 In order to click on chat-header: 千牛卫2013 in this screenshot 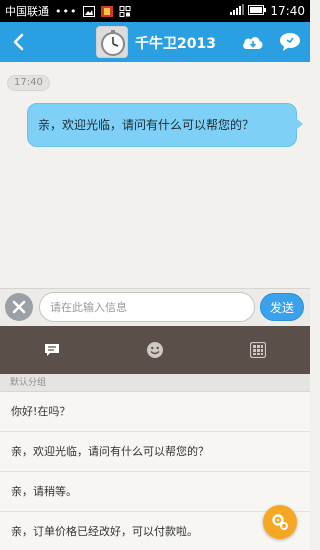, I will do `click(155, 42)`.